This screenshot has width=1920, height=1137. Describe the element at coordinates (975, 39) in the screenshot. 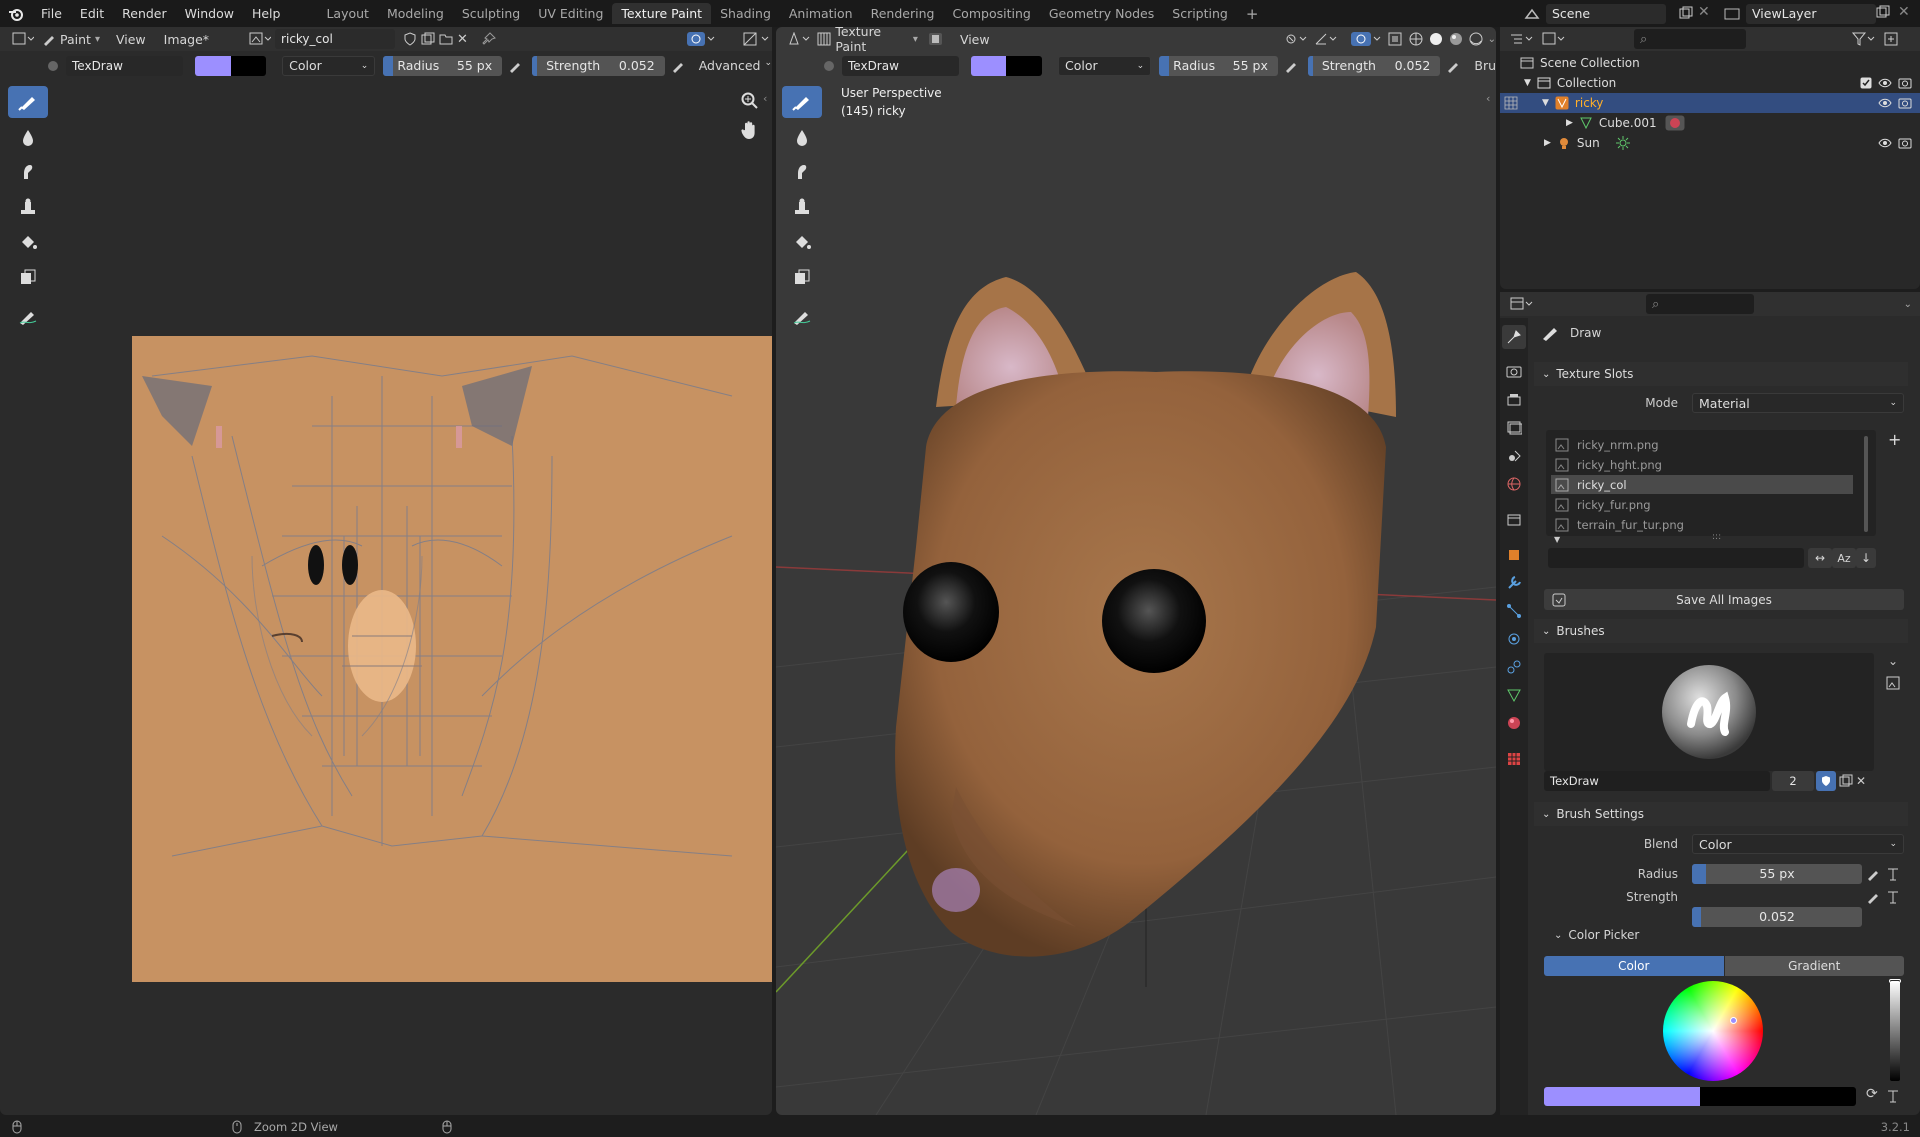

I see `viewport-view-menu: View` at that location.